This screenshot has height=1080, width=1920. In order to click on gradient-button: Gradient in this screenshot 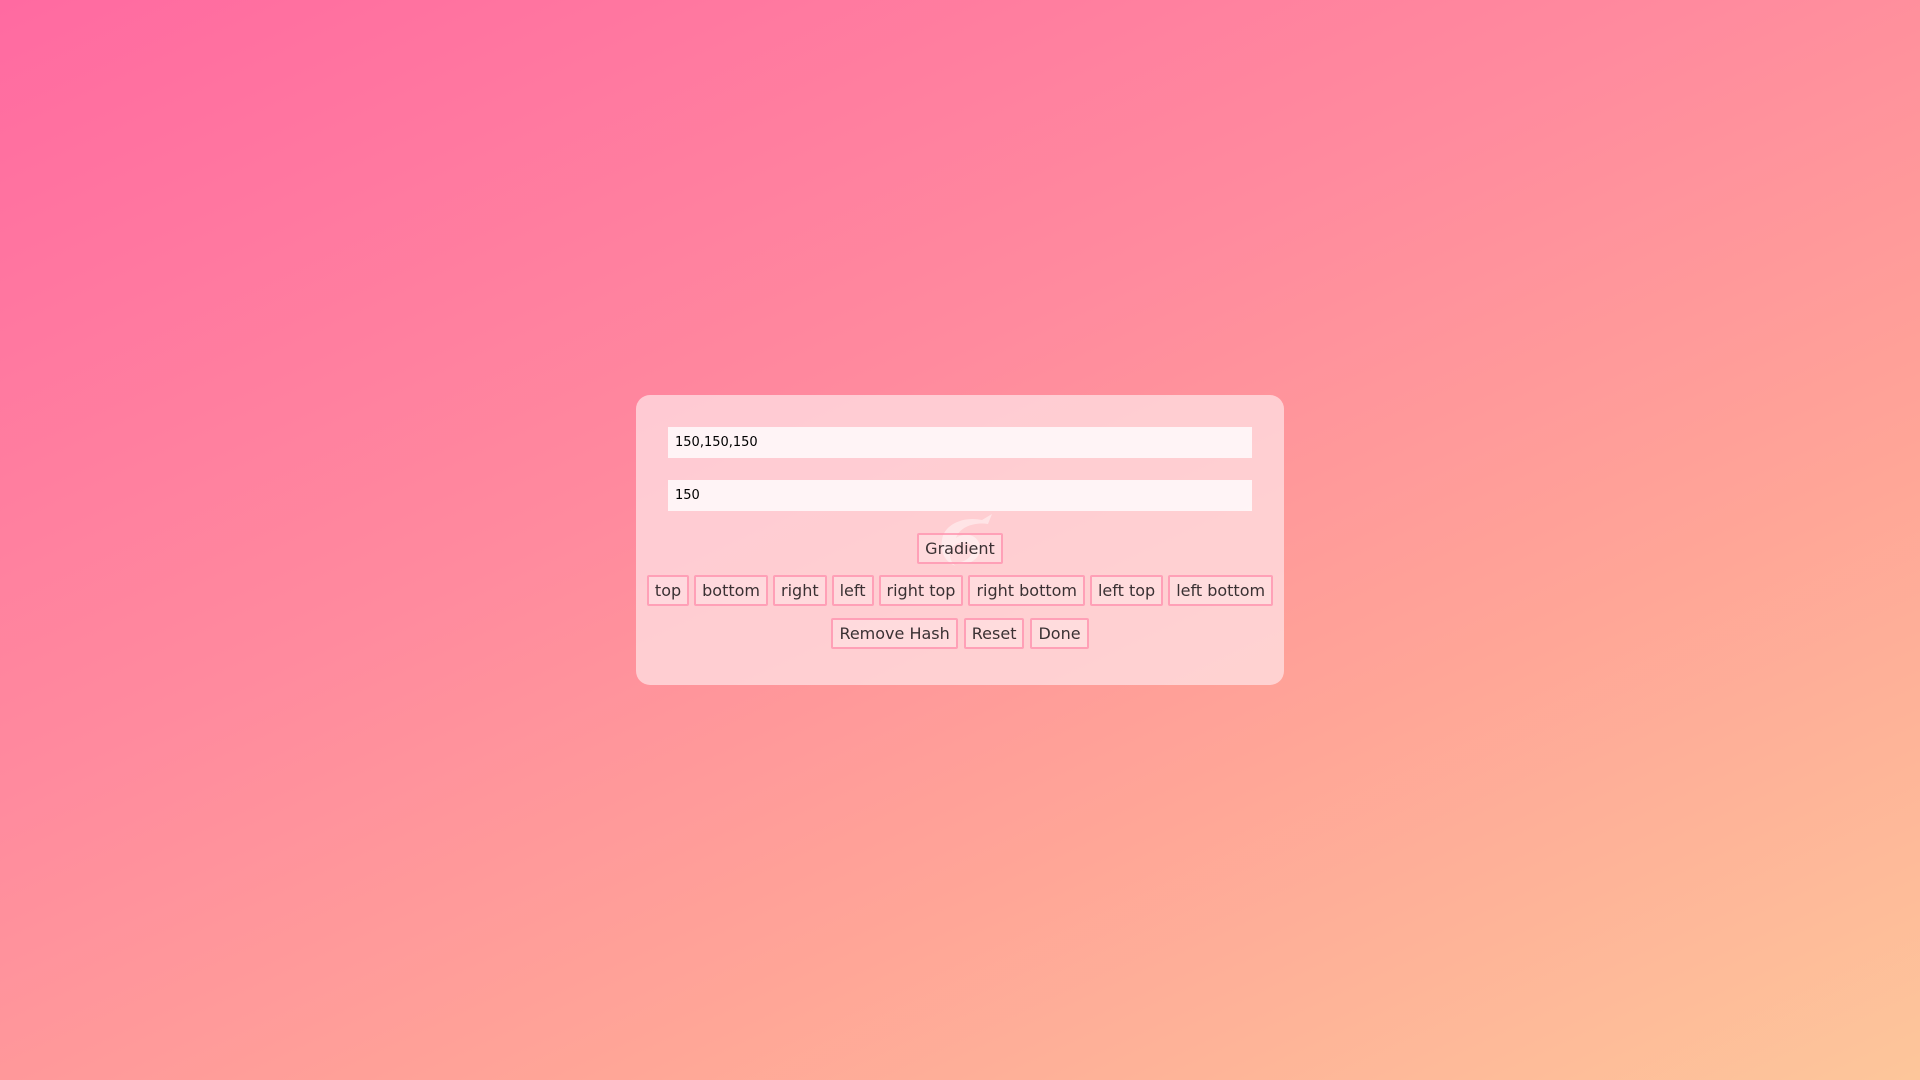, I will do `click(960, 548)`.